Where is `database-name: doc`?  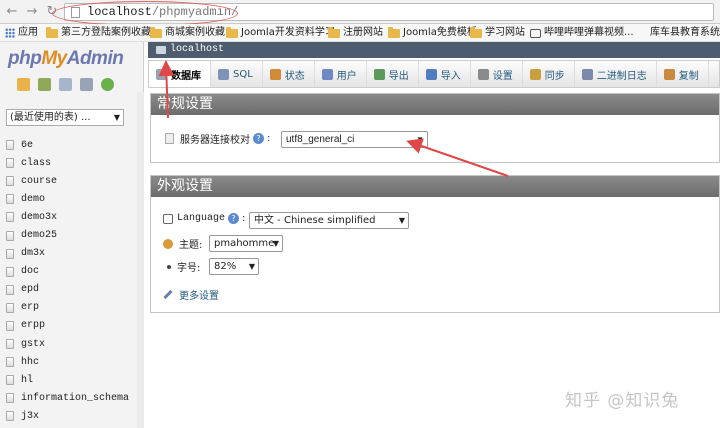 database-name: doc is located at coordinates (30, 272).